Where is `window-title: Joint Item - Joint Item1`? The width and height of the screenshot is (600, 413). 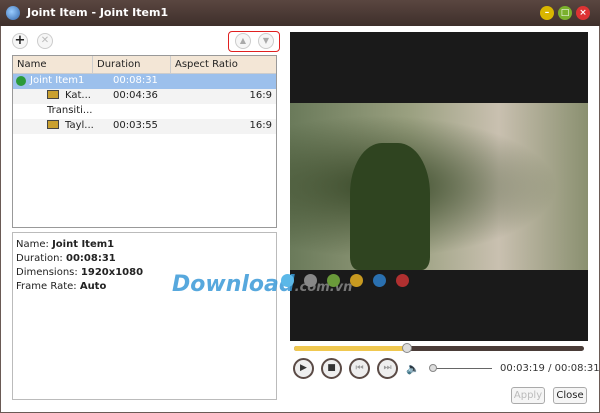
window-title: Joint Item - Joint Item1 is located at coordinates (98, 12).